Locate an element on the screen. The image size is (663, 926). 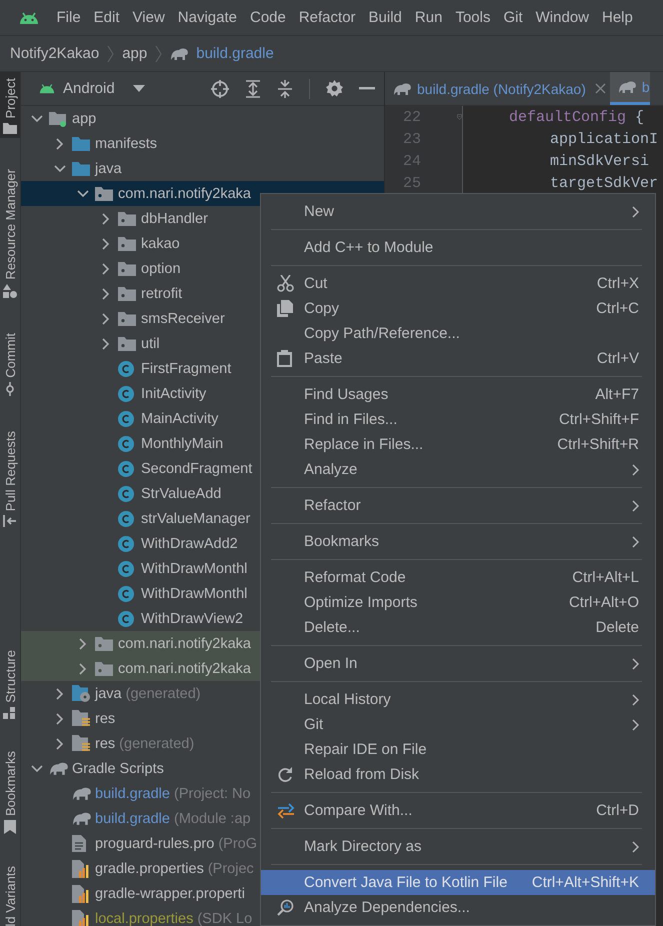
breadcrumb-item: build.gradle is located at coordinates (235, 53).